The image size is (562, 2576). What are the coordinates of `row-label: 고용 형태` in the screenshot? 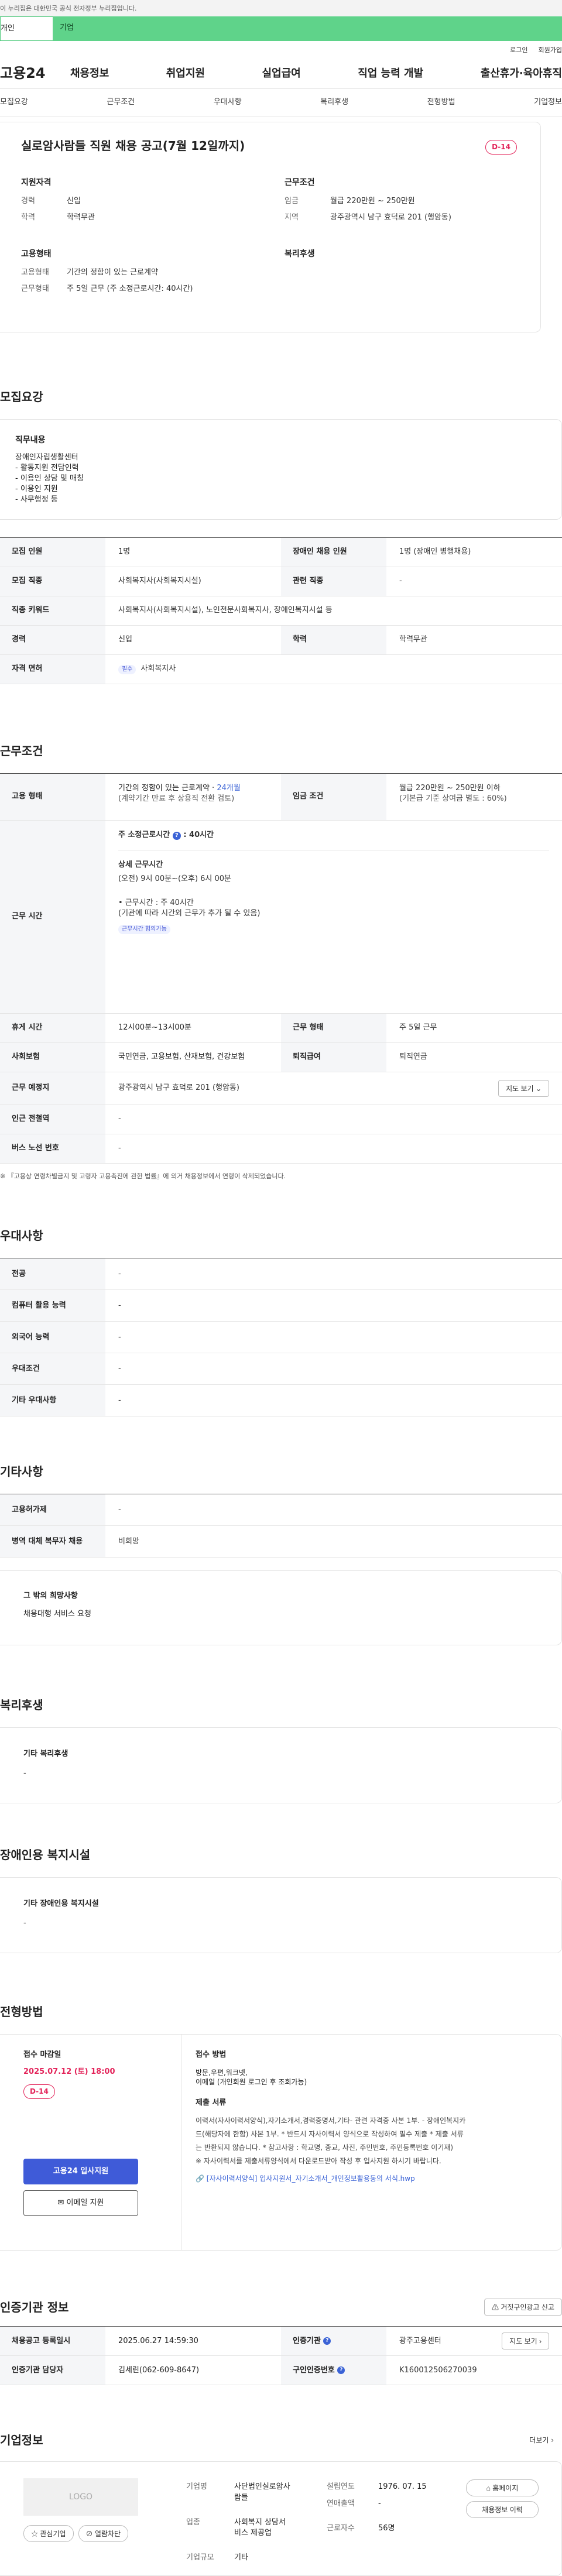 It's located at (52, 797).